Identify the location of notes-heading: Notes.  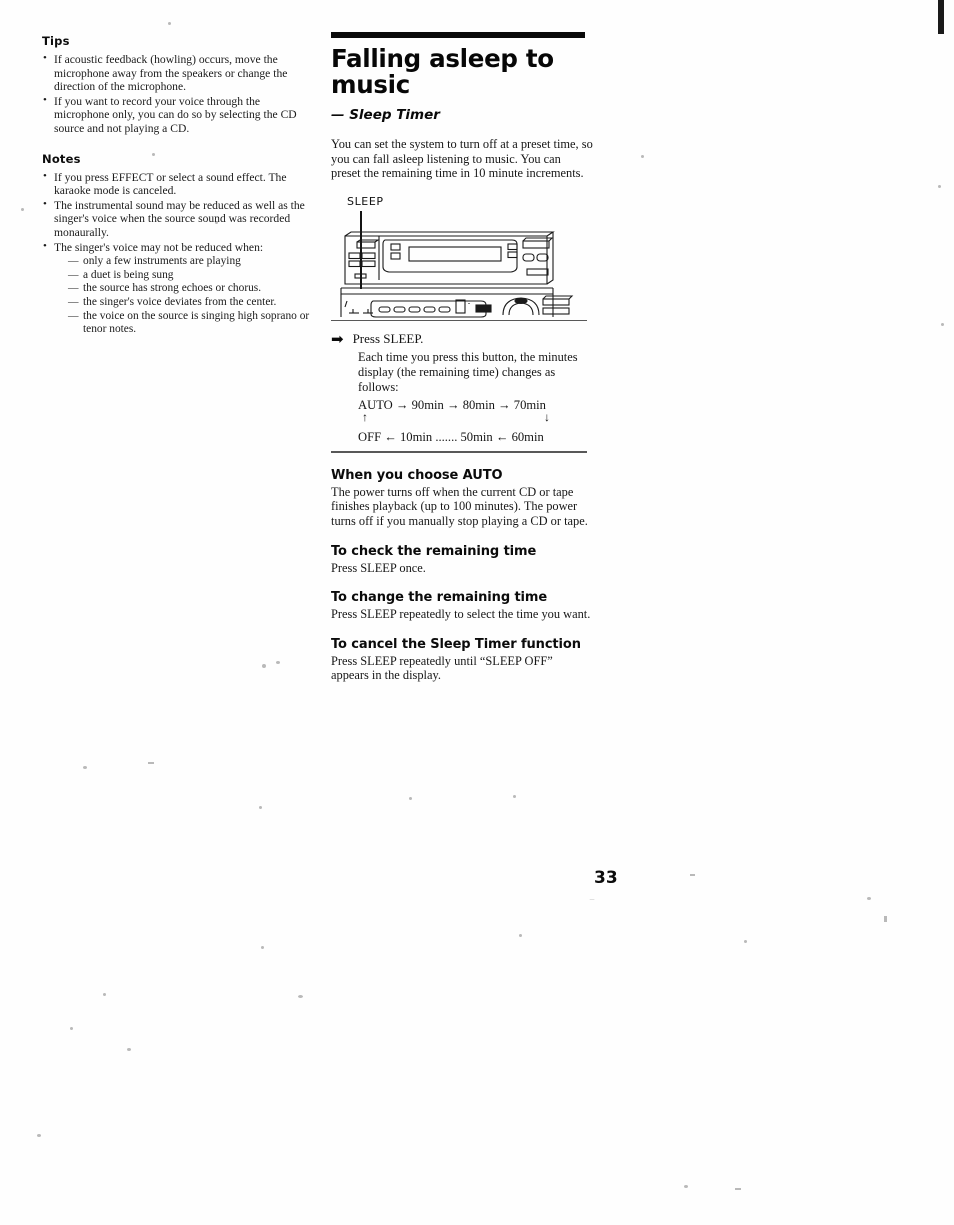
(61, 158).